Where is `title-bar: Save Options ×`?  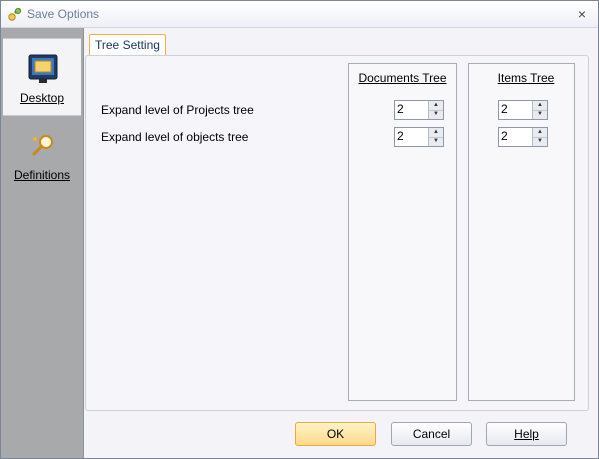
title-bar: Save Options × is located at coordinates (299, 14).